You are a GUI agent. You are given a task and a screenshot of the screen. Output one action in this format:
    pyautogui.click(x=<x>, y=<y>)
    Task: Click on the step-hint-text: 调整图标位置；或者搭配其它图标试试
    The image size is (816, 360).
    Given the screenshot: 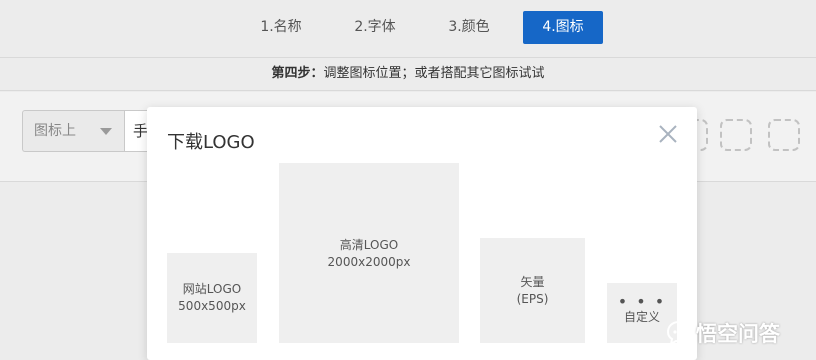 What is the action you would take?
    pyautogui.click(x=434, y=73)
    